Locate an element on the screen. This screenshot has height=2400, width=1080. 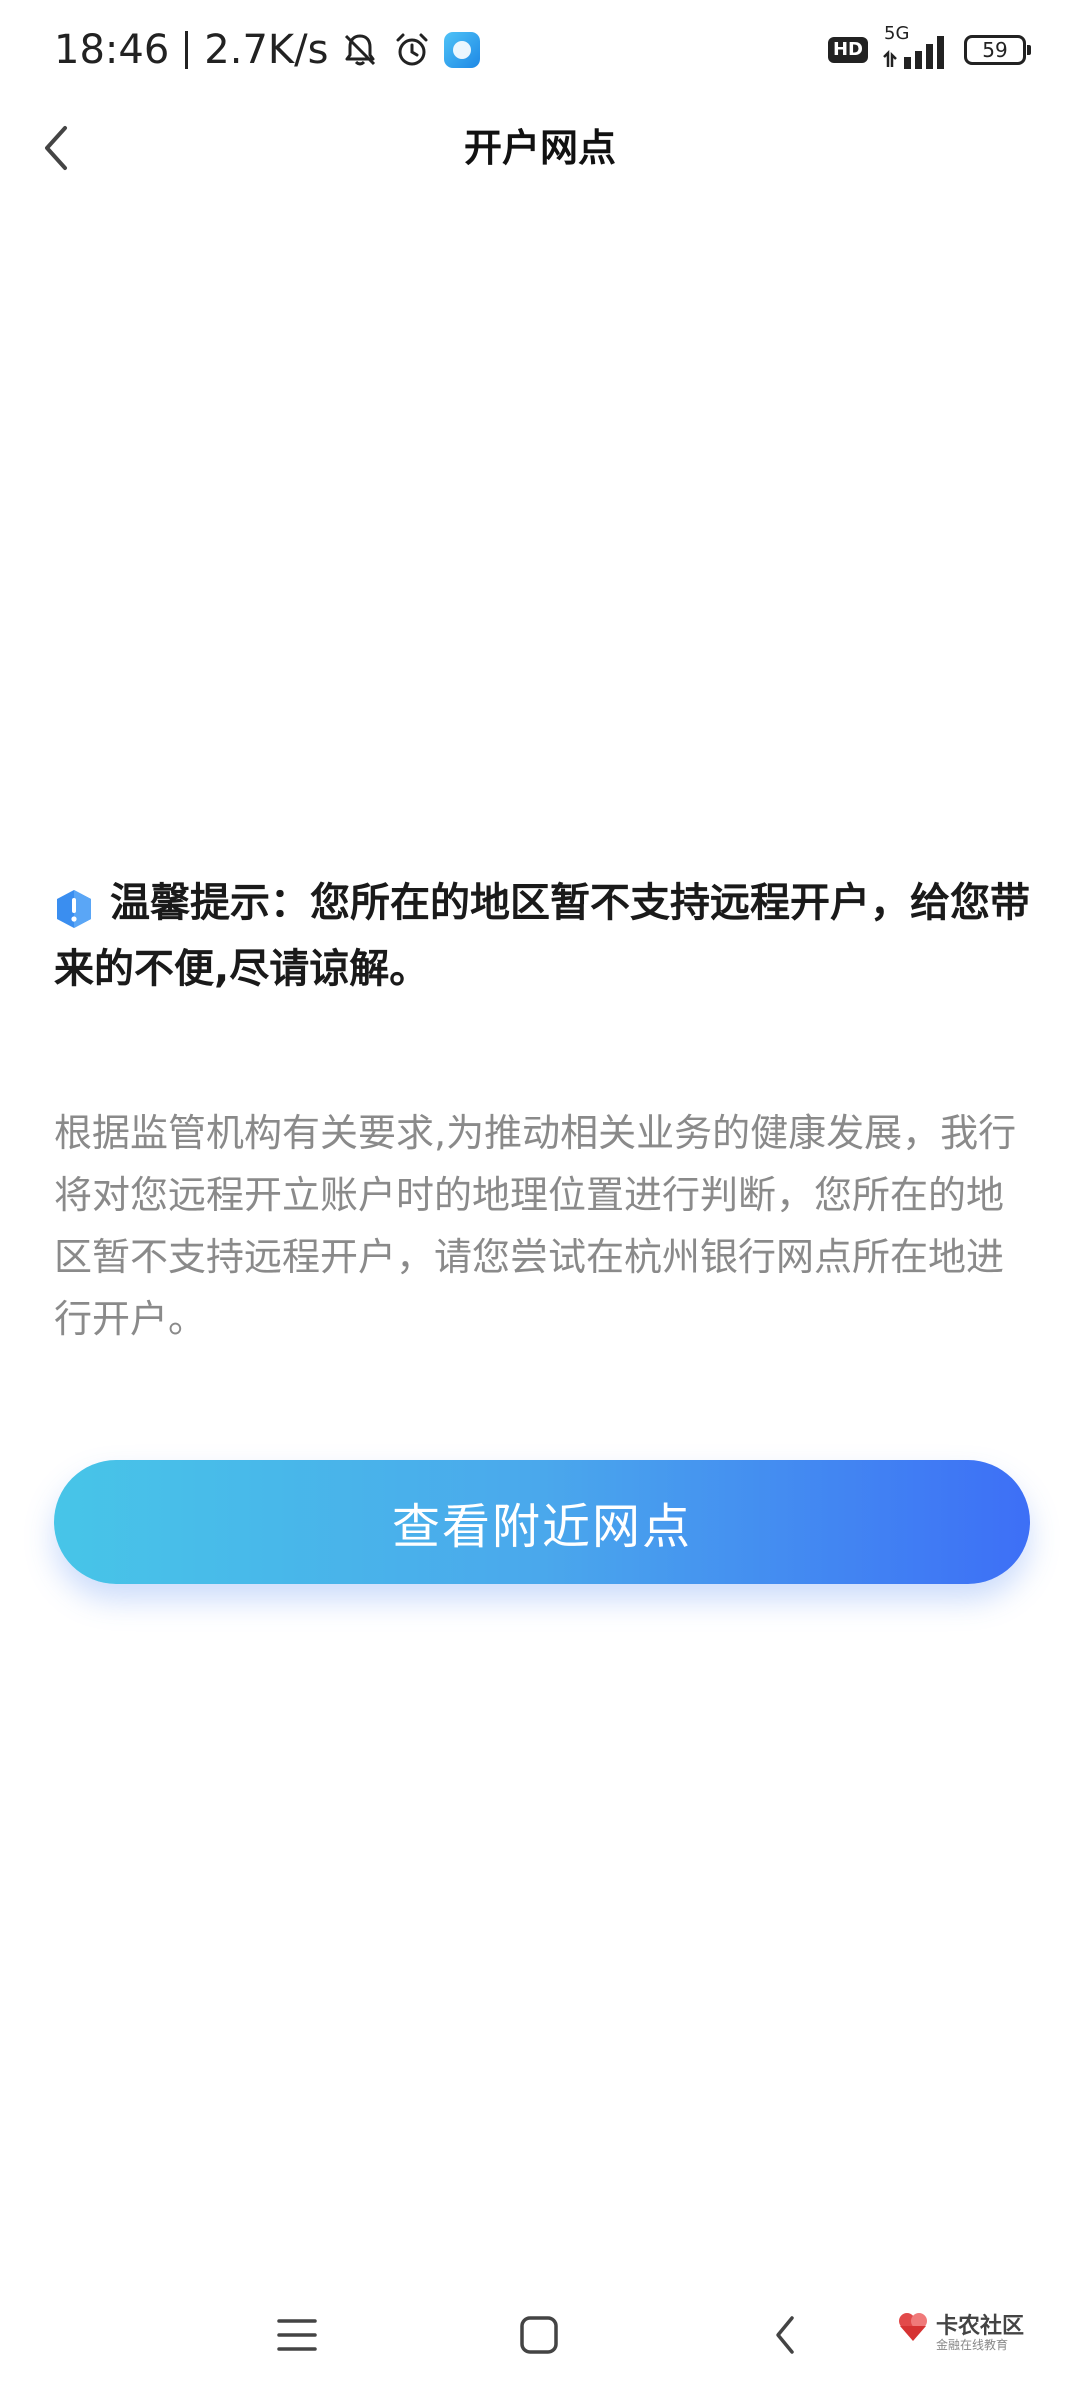
notice-text: 温馨提示：您所在的地区暂不支持远程开户，给您带来的不便,尽请谅解。 is located at coordinates (542, 936).